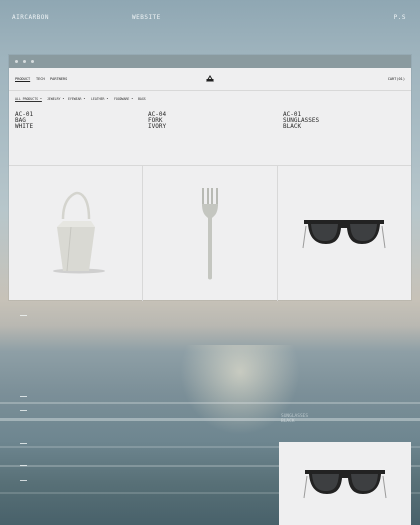  Describe the element at coordinates (210, 18) in the screenshot. I see `site-header: AIRCARBON WEBSITE P.S` at that location.